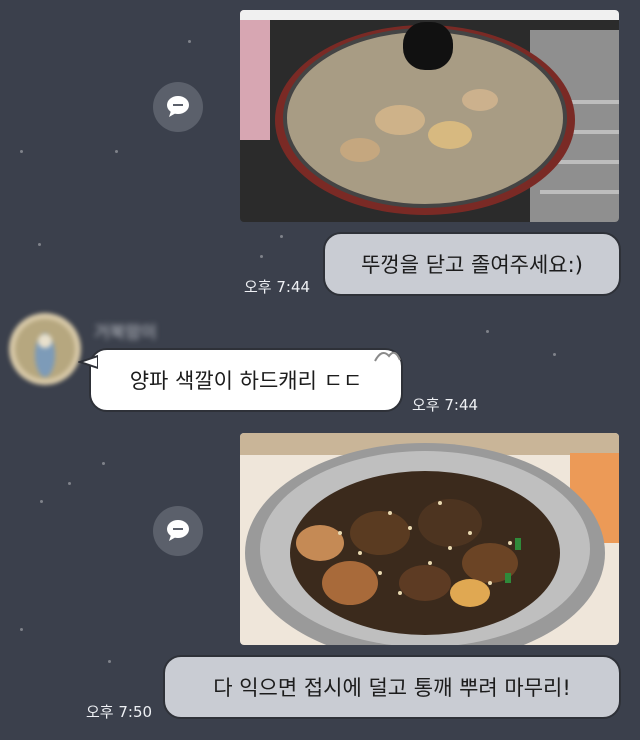  I want to click on message-text: 뚜껑을 닫고 졸여주세요:), so click(472, 265).